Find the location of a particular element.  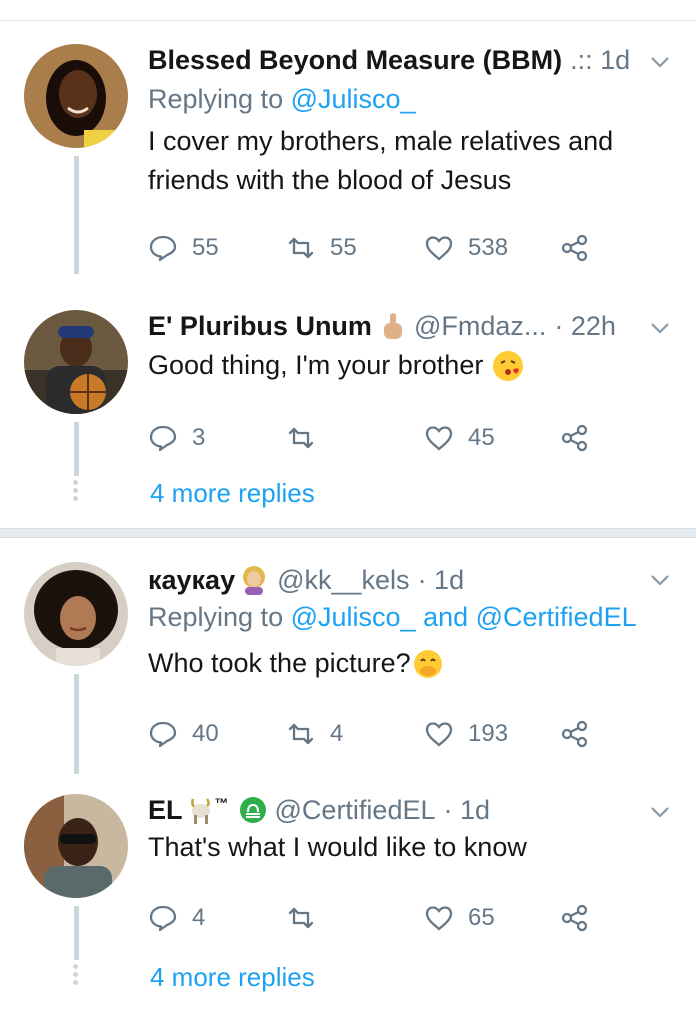

like-button: 65 is located at coordinates (459, 918).